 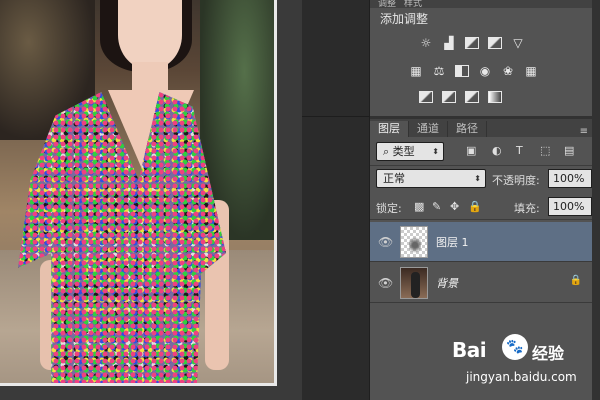 What do you see at coordinates (521, 377) in the screenshot?
I see `watermark-url: jingyan.baidu.com` at bounding box center [521, 377].